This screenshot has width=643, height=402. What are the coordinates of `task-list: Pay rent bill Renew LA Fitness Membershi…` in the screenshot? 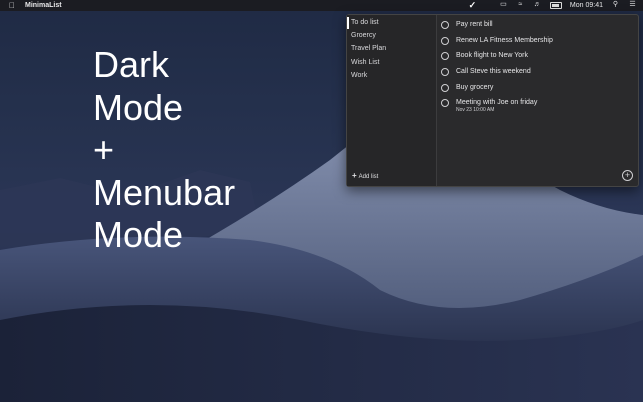 It's located at (537, 100).